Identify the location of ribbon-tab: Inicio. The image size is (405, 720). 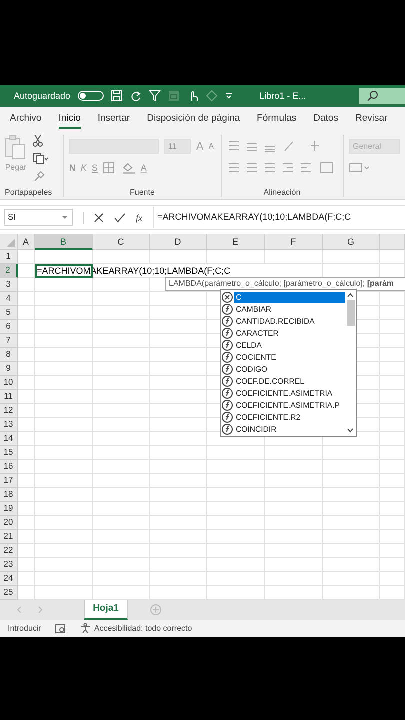
(69, 119).